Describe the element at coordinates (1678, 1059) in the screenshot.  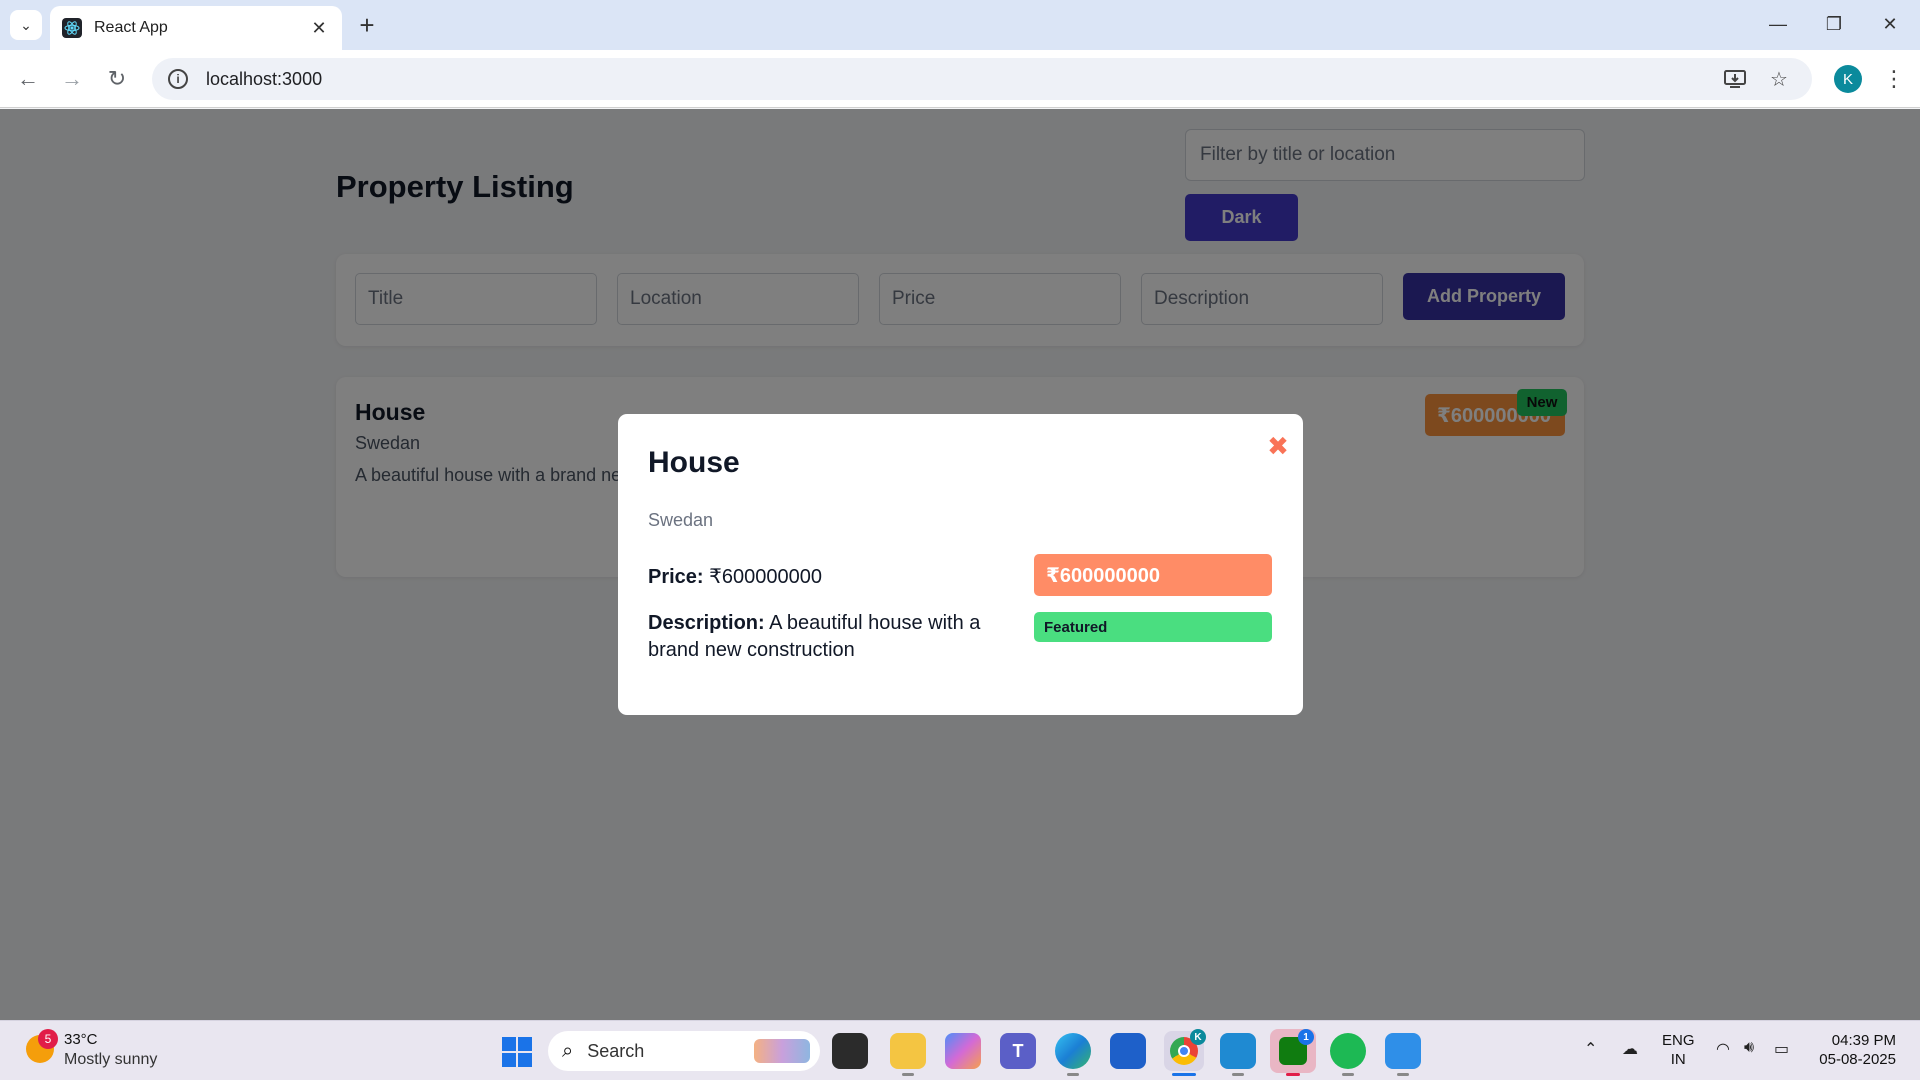
I see `region-code: IN` at that location.